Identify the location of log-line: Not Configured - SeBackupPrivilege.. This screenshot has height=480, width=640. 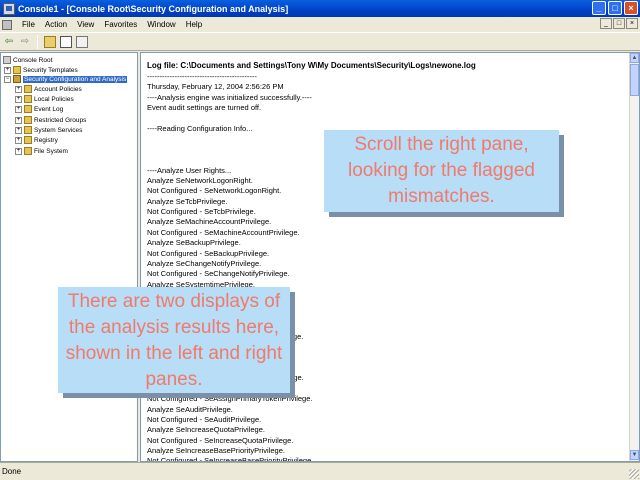
(208, 253).